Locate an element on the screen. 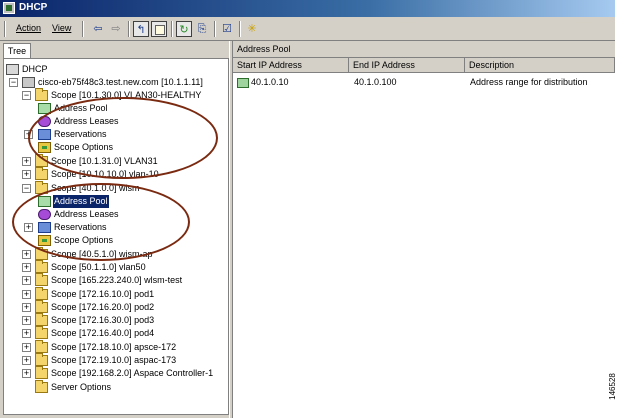 Image resolution: width=630 pixels, height=418 pixels. tree-node-label: Scope [192.168.2.0] Aspace Controller-1 is located at coordinates (132, 373).